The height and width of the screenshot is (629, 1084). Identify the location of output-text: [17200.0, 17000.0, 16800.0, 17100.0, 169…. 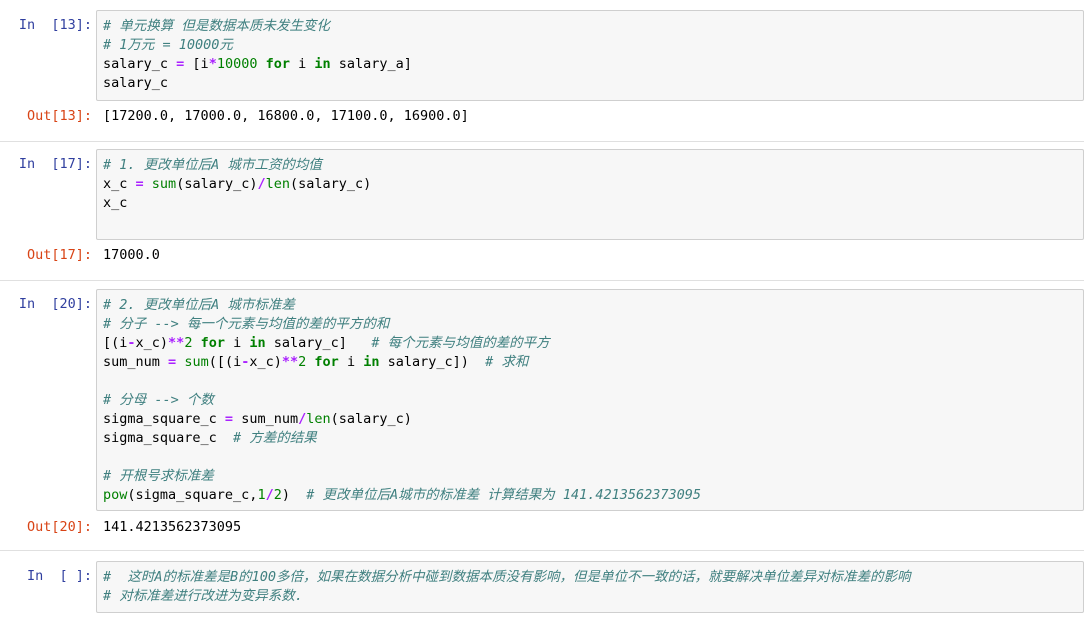
(286, 116).